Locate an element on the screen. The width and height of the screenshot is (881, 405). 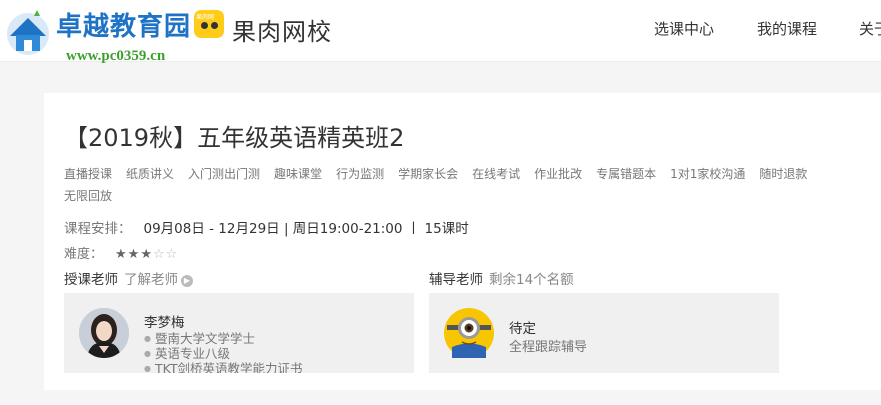
feature-tag: 行为监测 is located at coordinates (360, 174).